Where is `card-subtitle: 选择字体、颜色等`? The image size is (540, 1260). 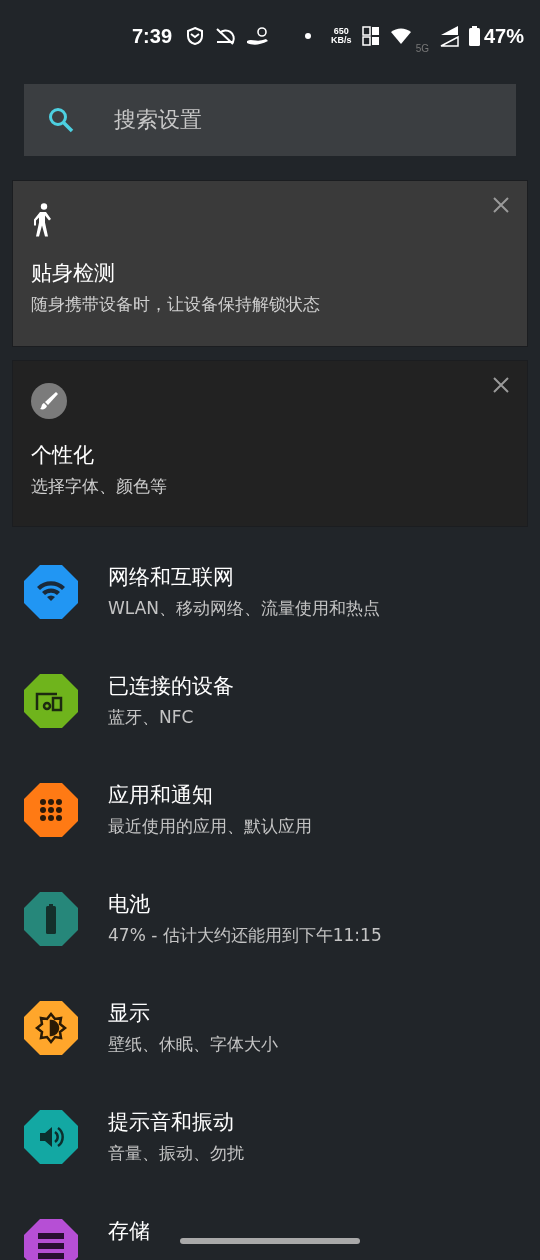 card-subtitle: 选择字体、颜色等 is located at coordinates (99, 486).